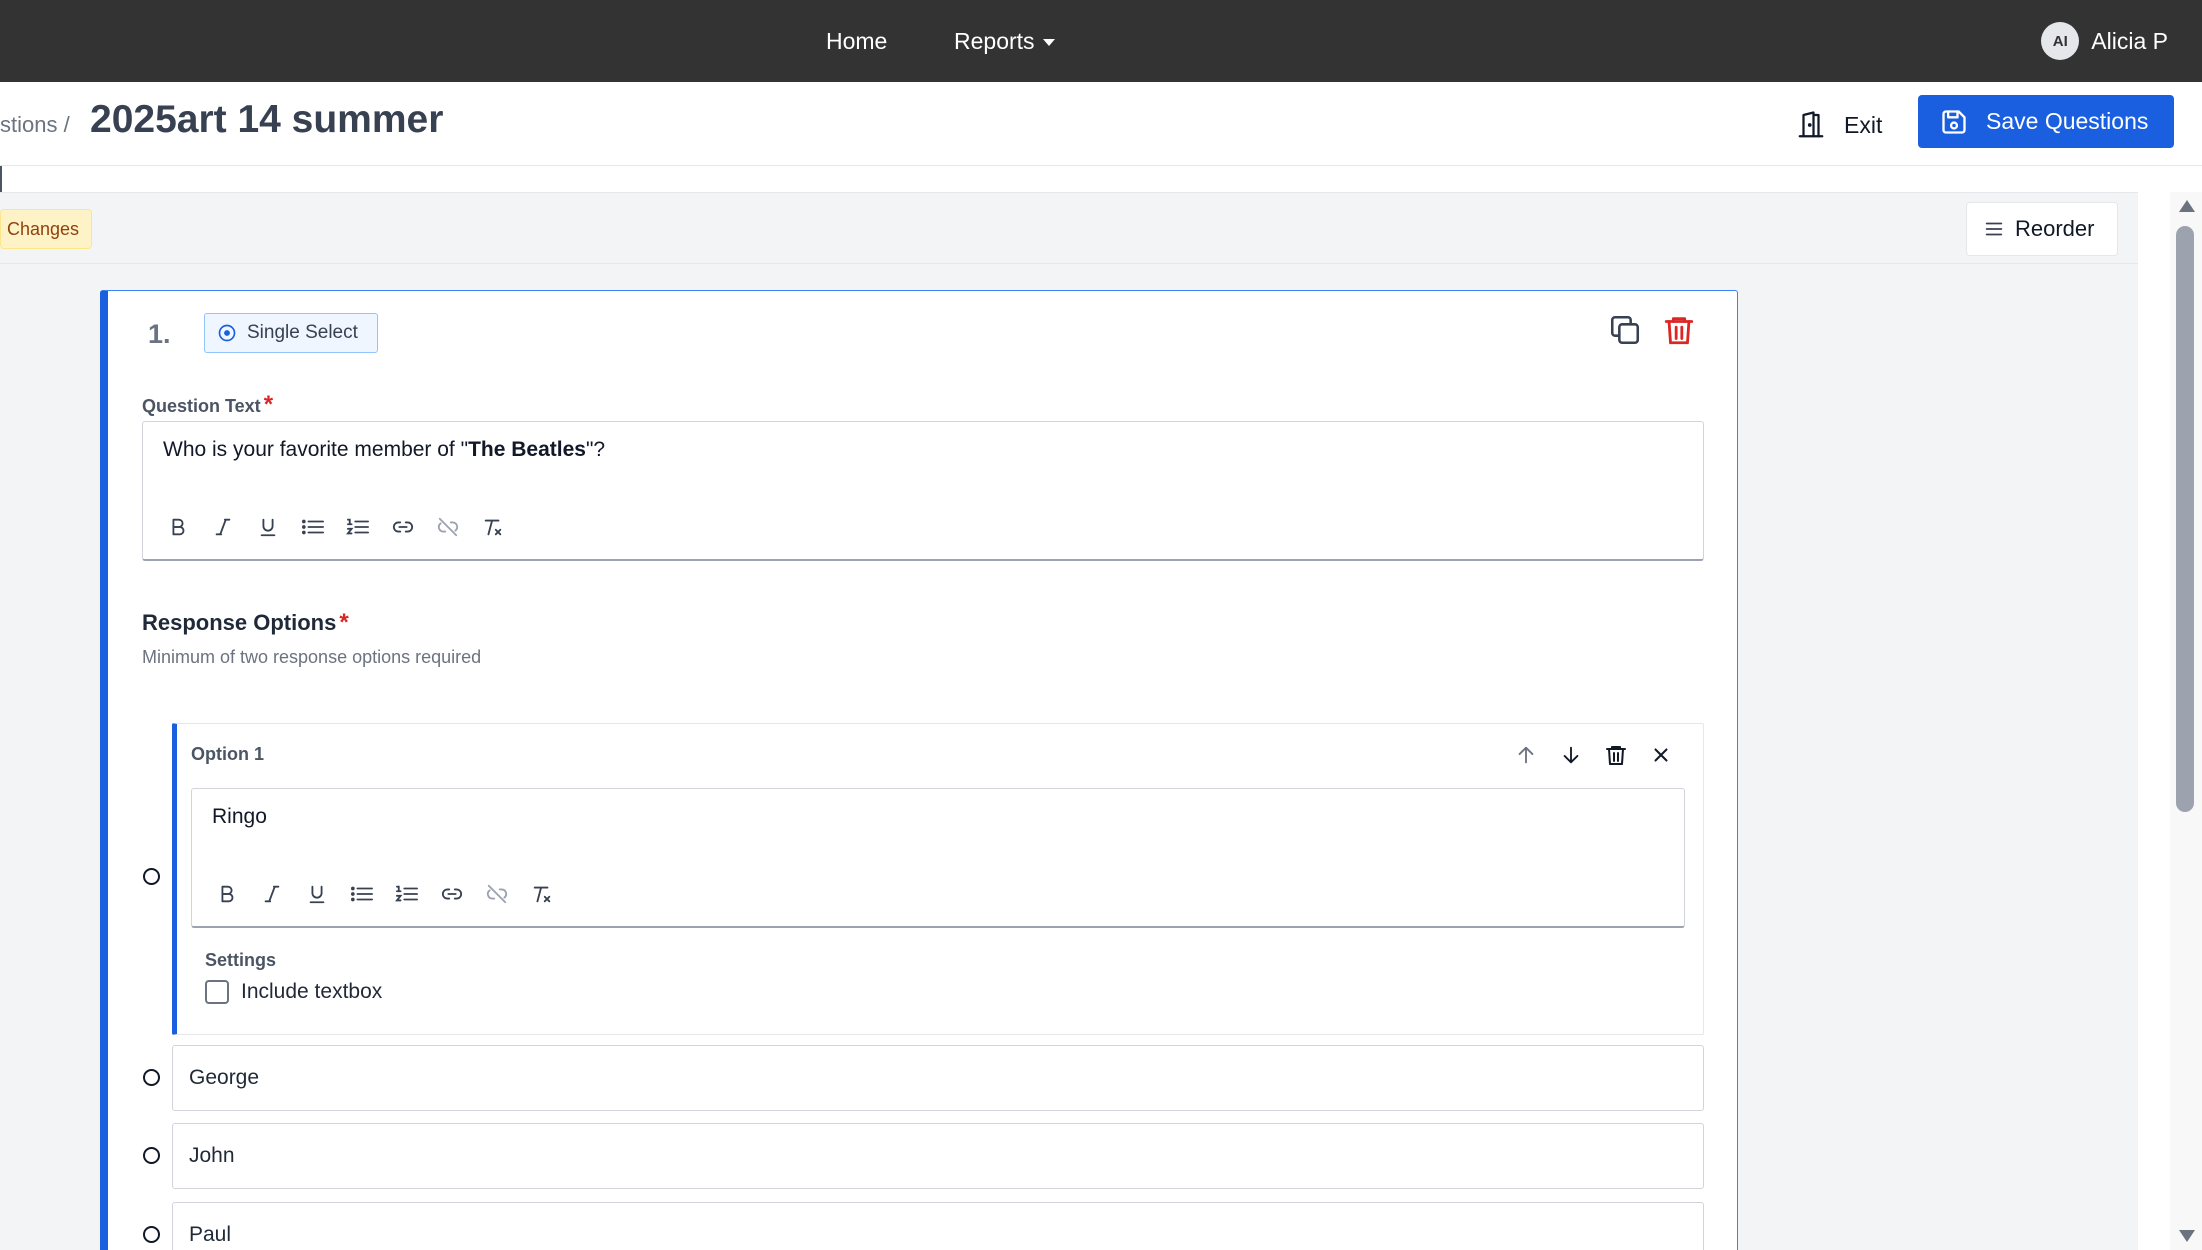 This screenshot has height=1250, width=2202. I want to click on nav-home-link: Home, so click(856, 41).